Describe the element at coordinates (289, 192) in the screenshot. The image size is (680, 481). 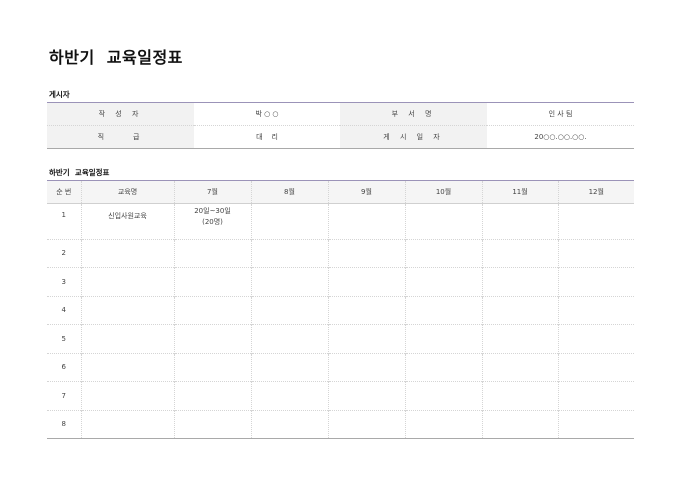
I see `col-header-aug: 8월` at that location.